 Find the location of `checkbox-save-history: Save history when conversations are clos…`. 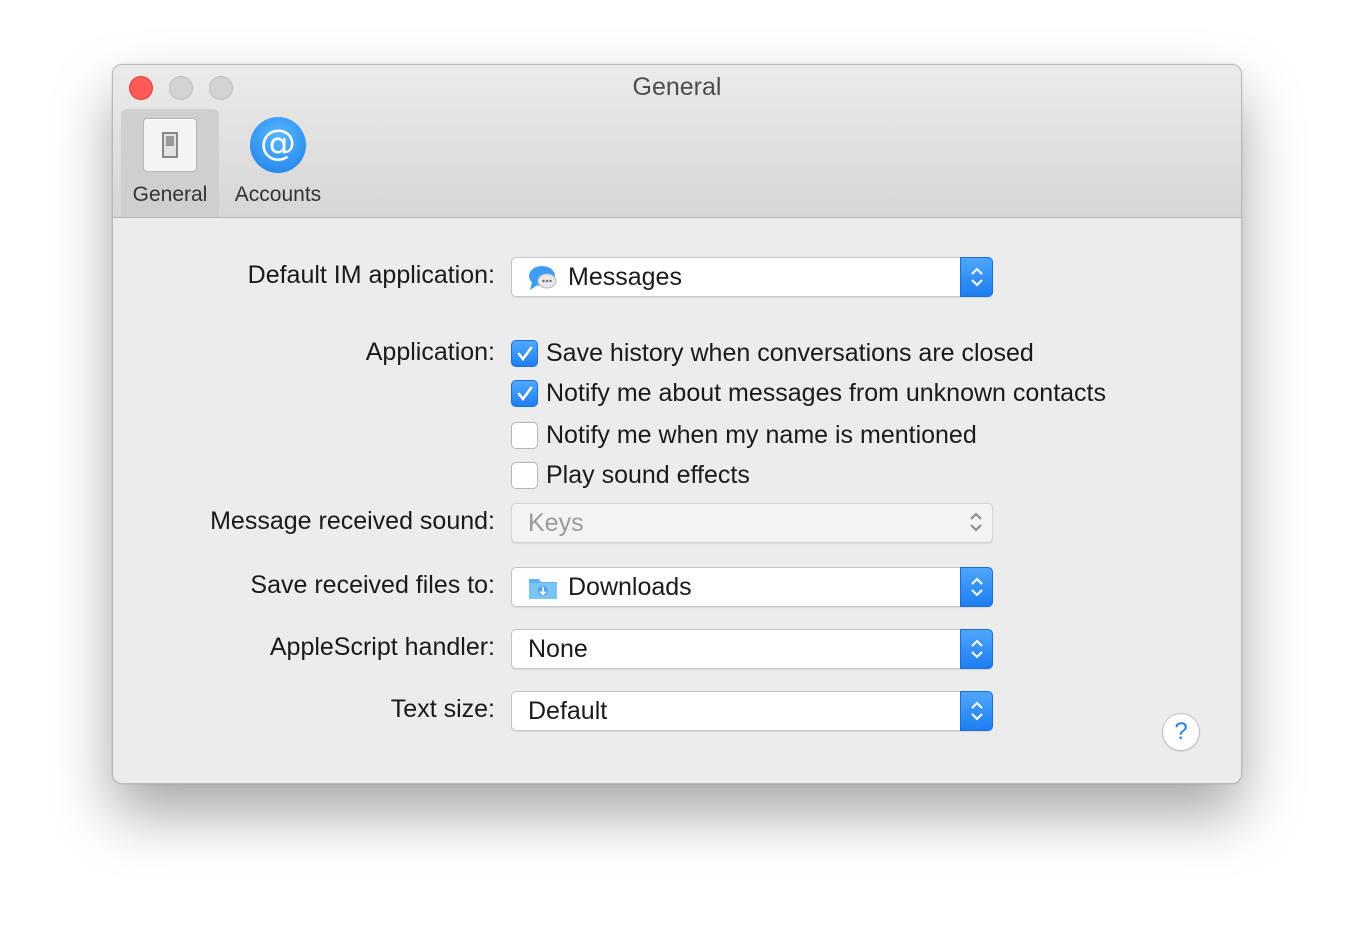

checkbox-save-history: Save history when conversations are clos… is located at coordinates (772, 353).